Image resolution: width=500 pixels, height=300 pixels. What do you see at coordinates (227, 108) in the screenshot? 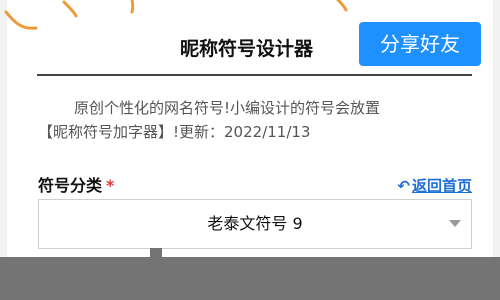
I see `description-line-1: 原创个性化的网名符号!小编设计的符号会放置` at bounding box center [227, 108].